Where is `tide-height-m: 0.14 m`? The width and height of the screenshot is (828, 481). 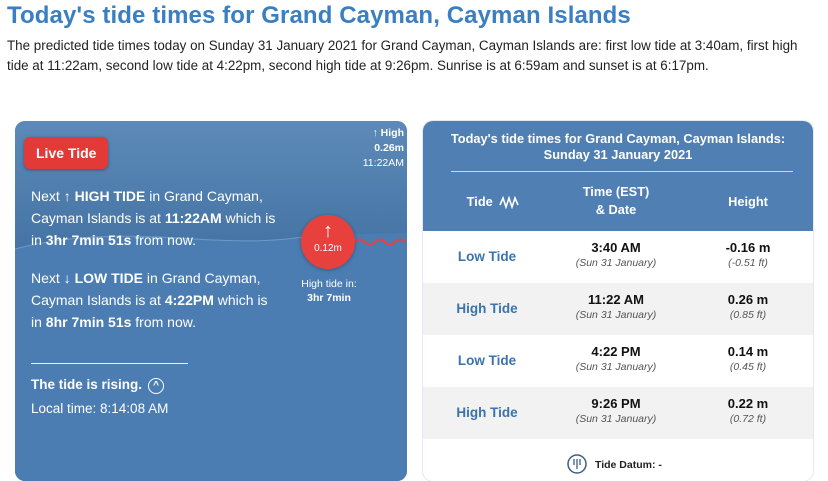 tide-height-m: 0.14 m is located at coordinates (748, 351).